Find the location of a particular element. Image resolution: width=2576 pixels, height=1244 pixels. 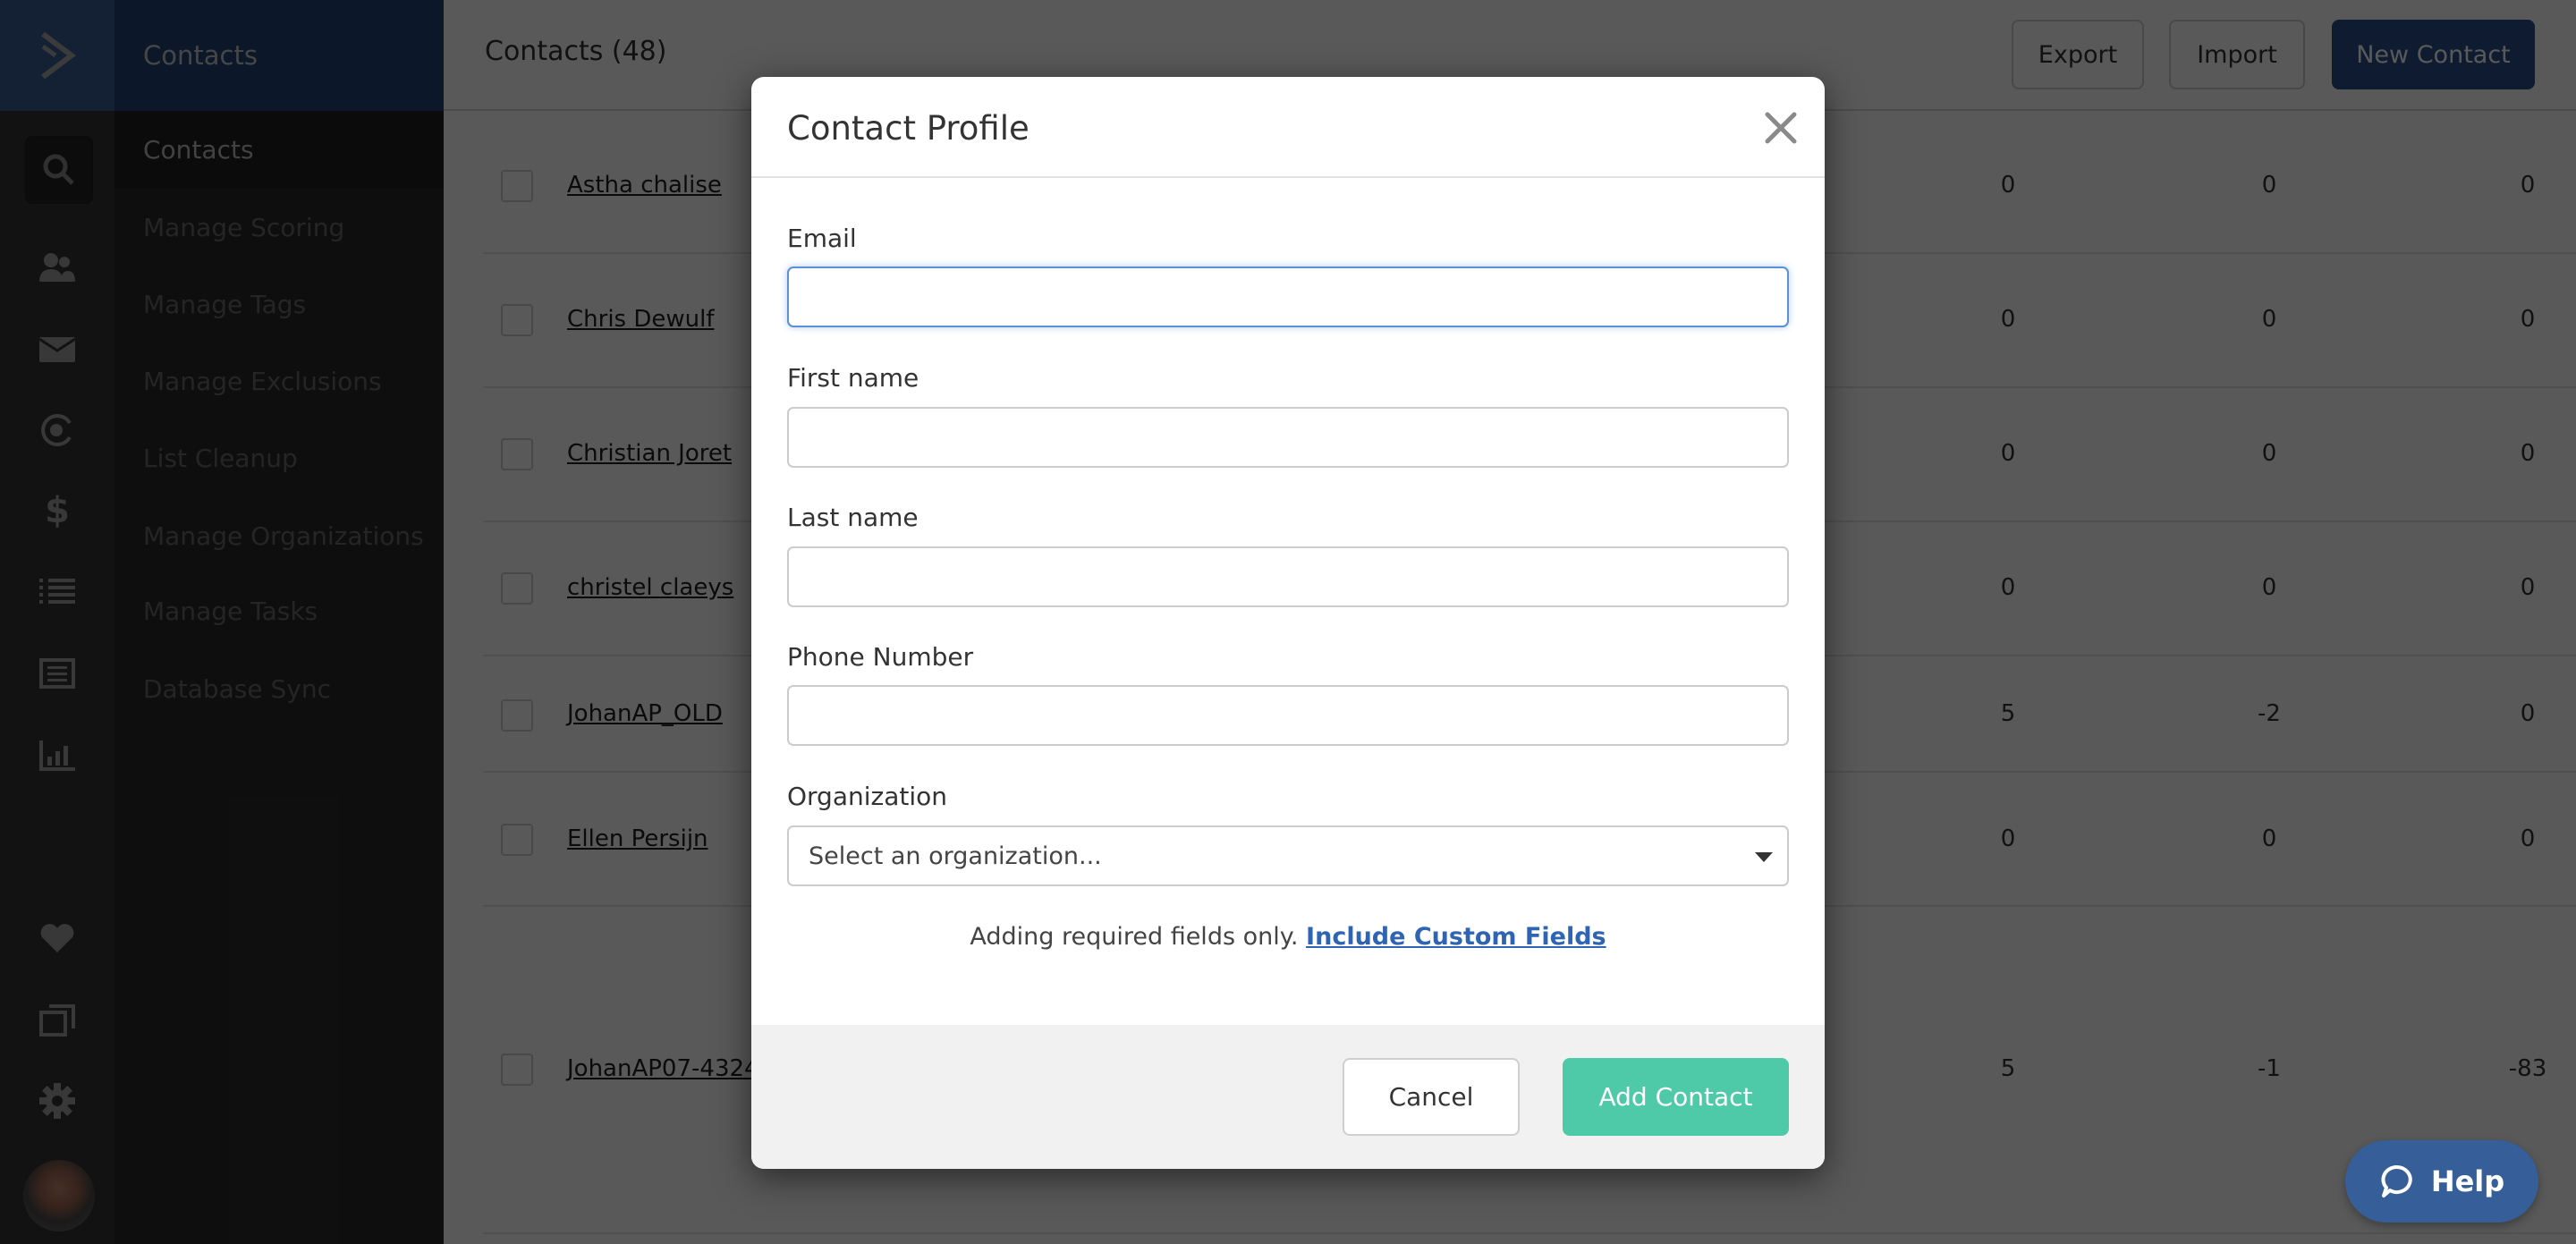

last-name-field is located at coordinates (1288, 576).